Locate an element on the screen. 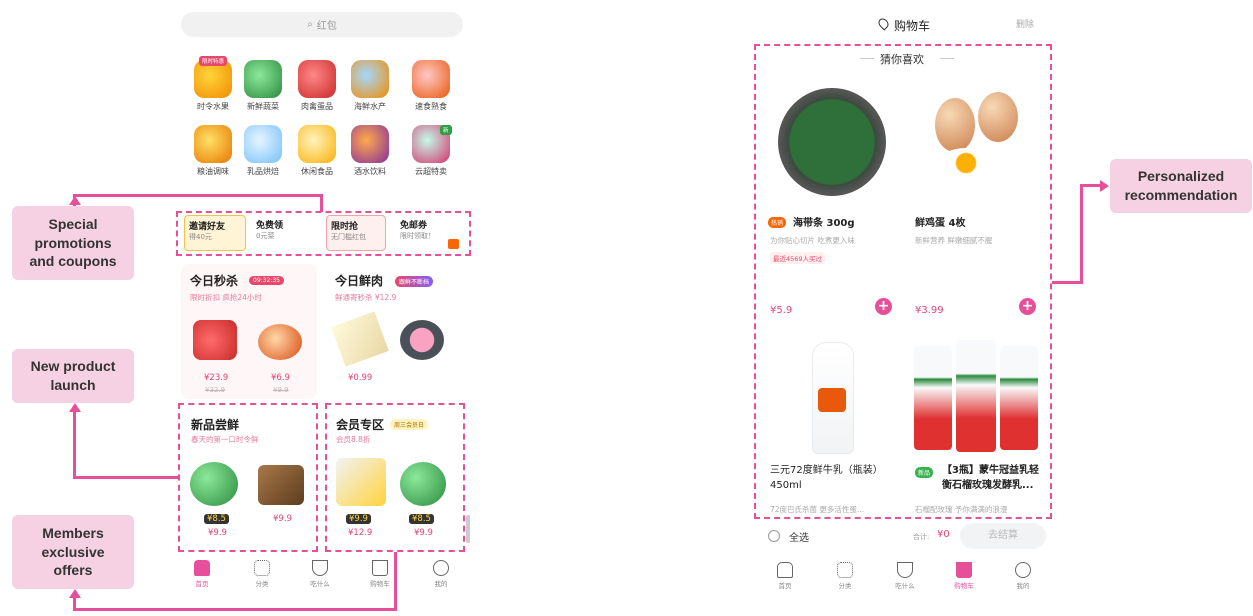 The height and width of the screenshot is (616, 1253). category-label: 海鲜水产 is located at coordinates (370, 106).